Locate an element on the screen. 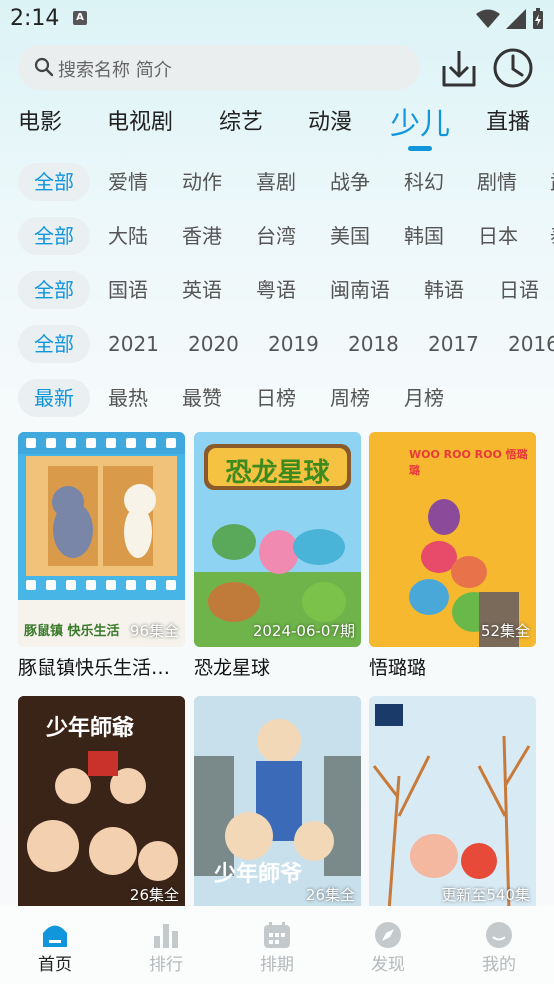 The height and width of the screenshot is (984, 554). year-chip: 2018 is located at coordinates (373, 344).